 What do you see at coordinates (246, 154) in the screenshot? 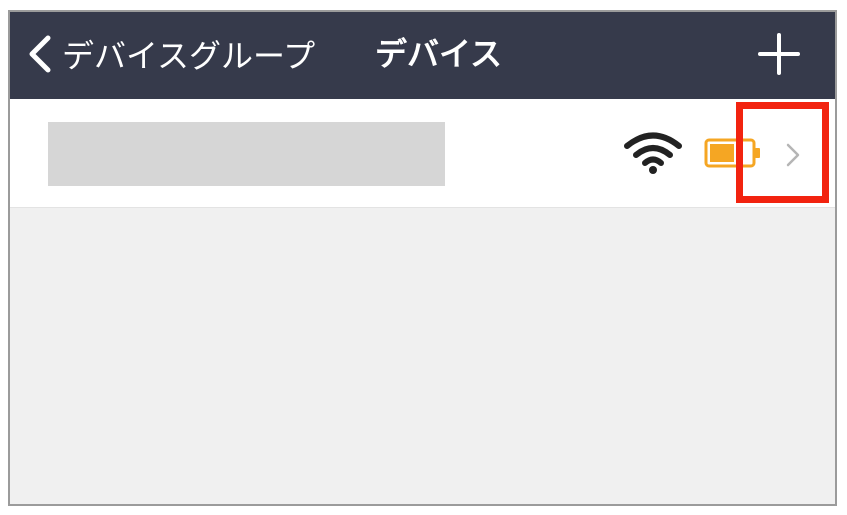
I see `device-name-redacted` at bounding box center [246, 154].